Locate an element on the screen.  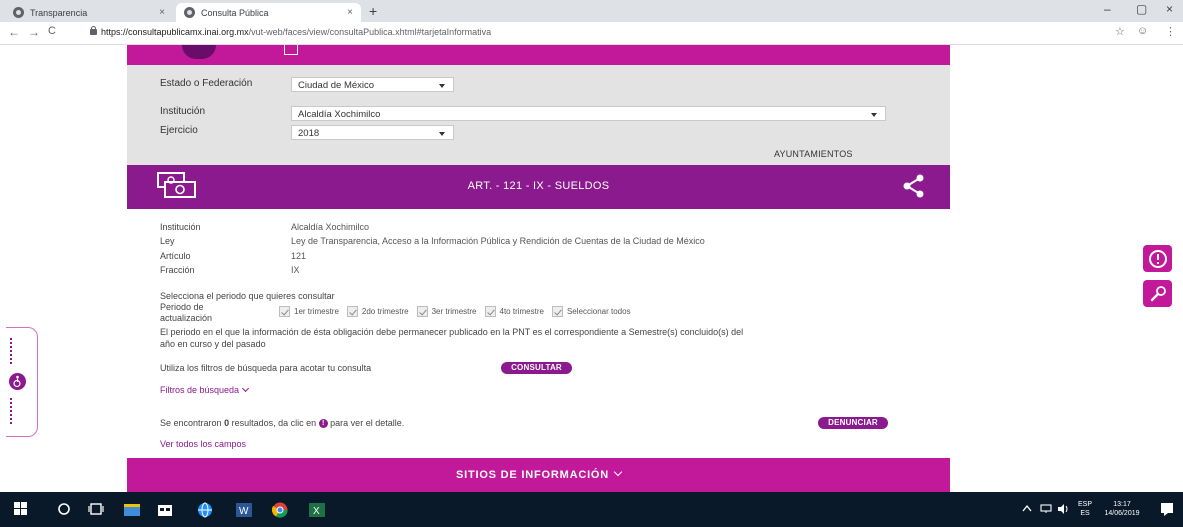
tab-consulta-publica: Consulta Pública × is located at coordinates (268, 12).